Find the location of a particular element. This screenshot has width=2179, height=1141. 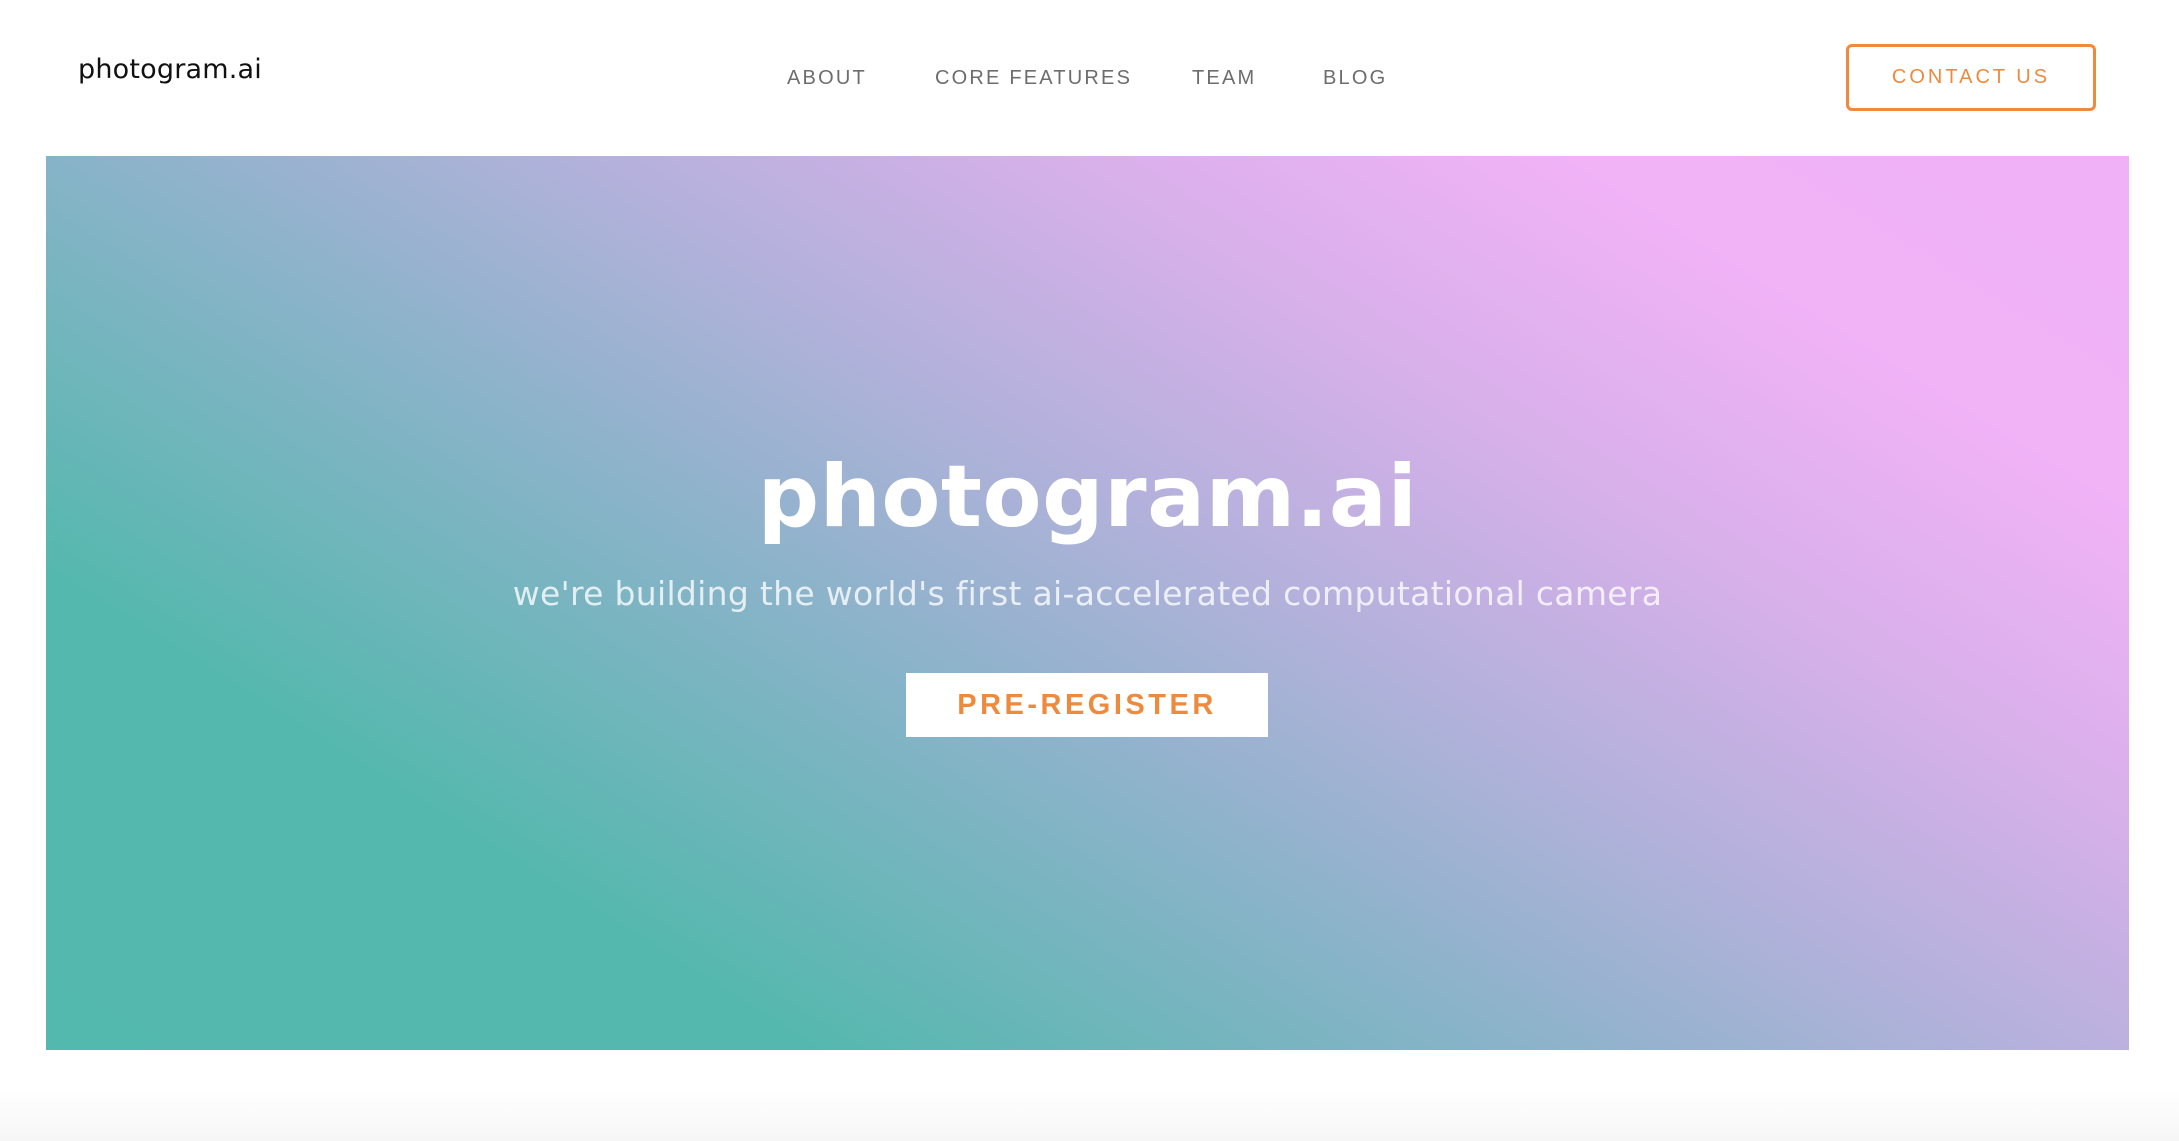

contact-us-button: CONTACT US is located at coordinates (1971, 77).